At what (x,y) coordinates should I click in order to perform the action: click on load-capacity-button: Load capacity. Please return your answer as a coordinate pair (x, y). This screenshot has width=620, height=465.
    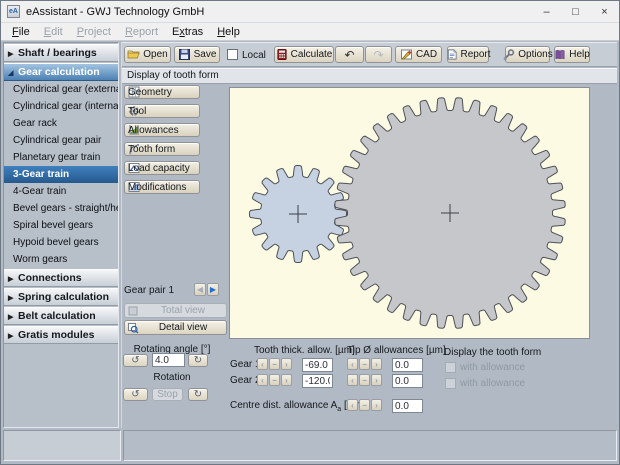
    Looking at the image, I should click on (162, 168).